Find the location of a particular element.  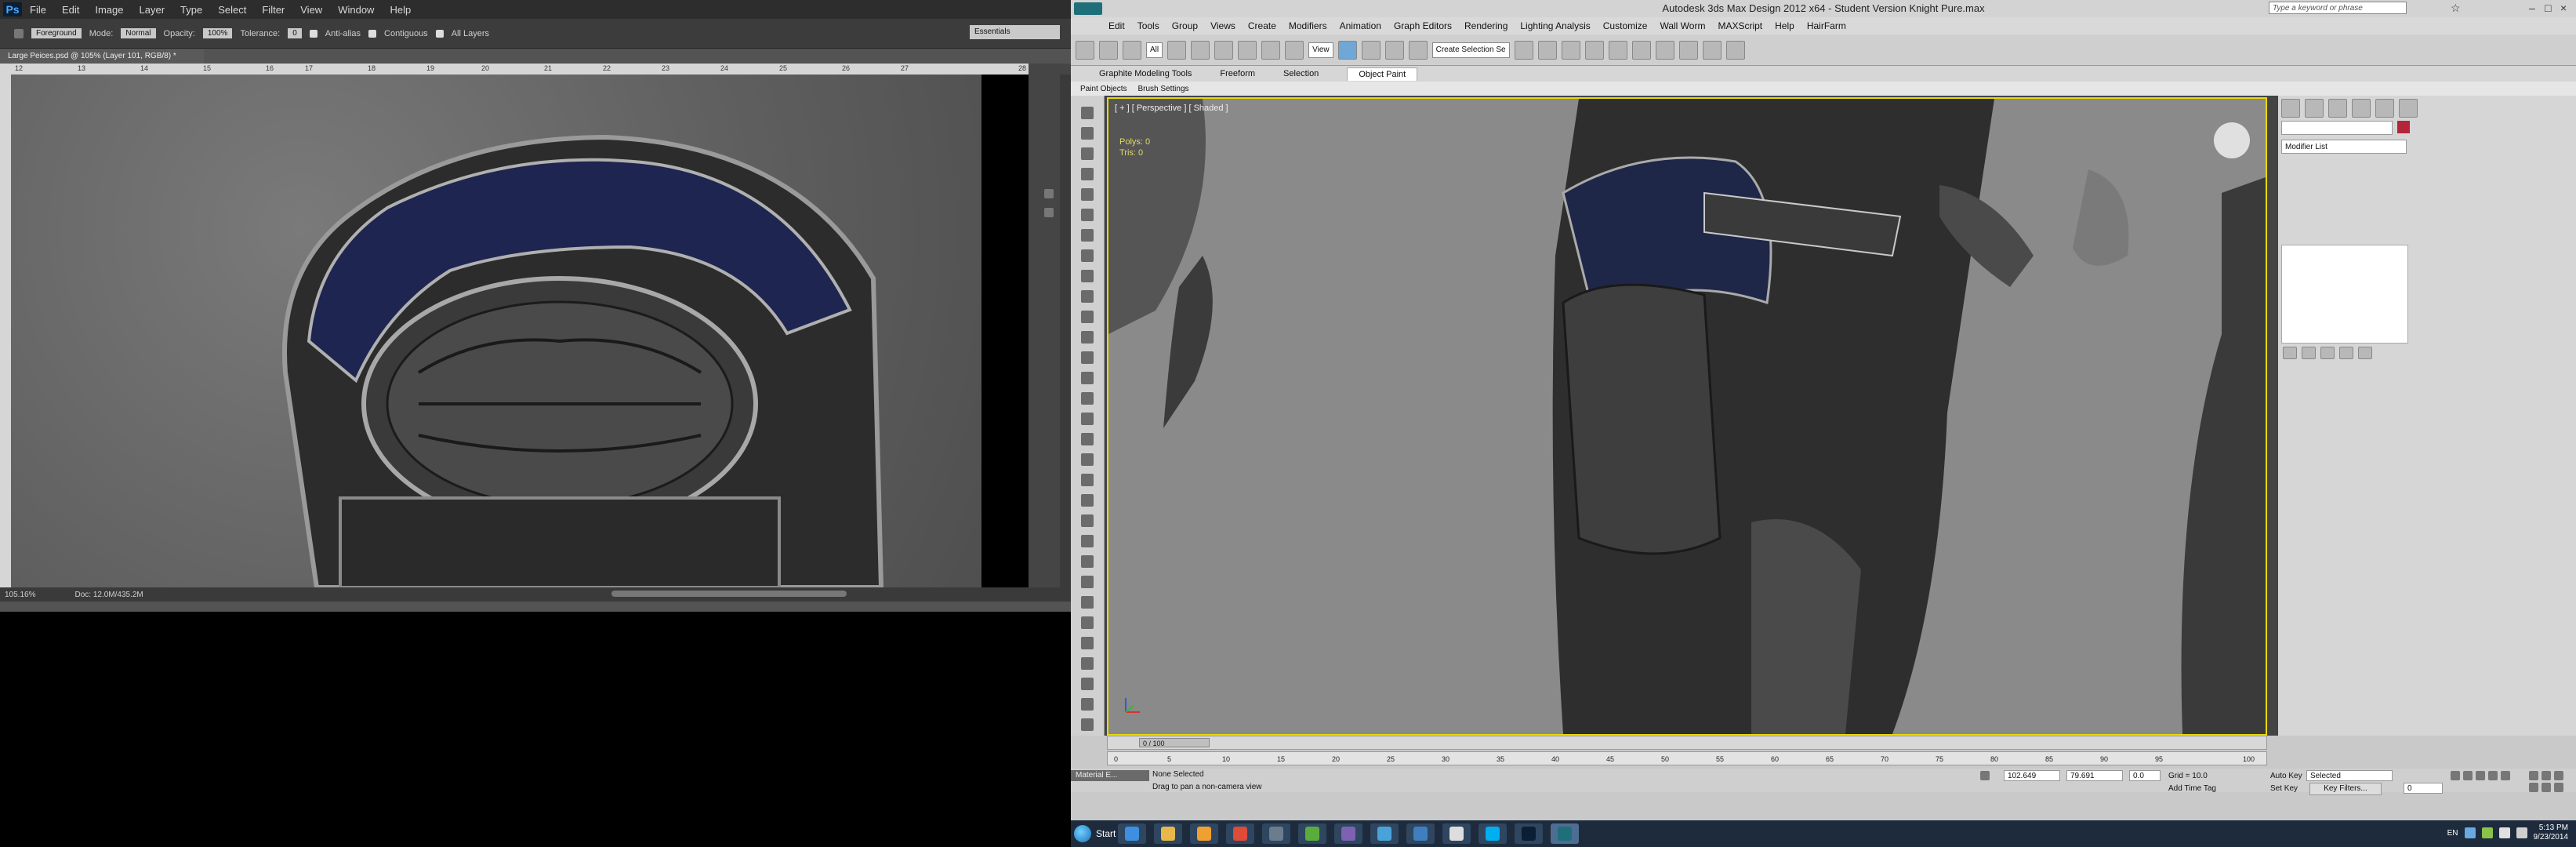

taskbar-app-app-a is located at coordinates (1348, 833).